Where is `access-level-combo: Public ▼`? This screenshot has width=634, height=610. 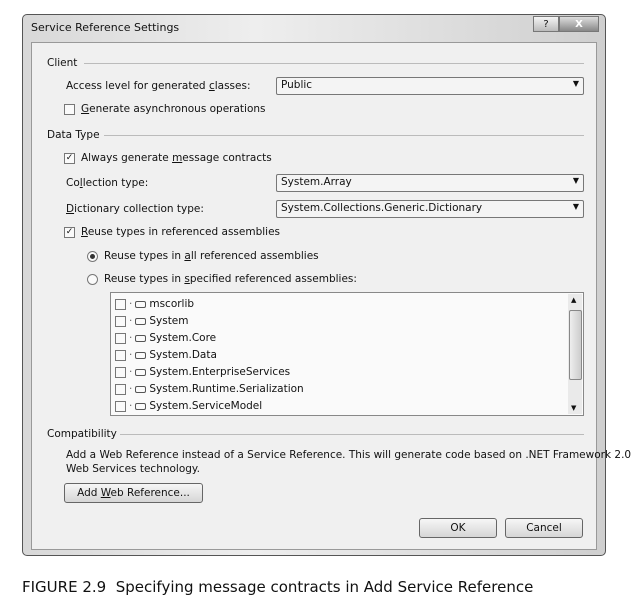
access-level-combo: Public ▼ is located at coordinates (430, 86).